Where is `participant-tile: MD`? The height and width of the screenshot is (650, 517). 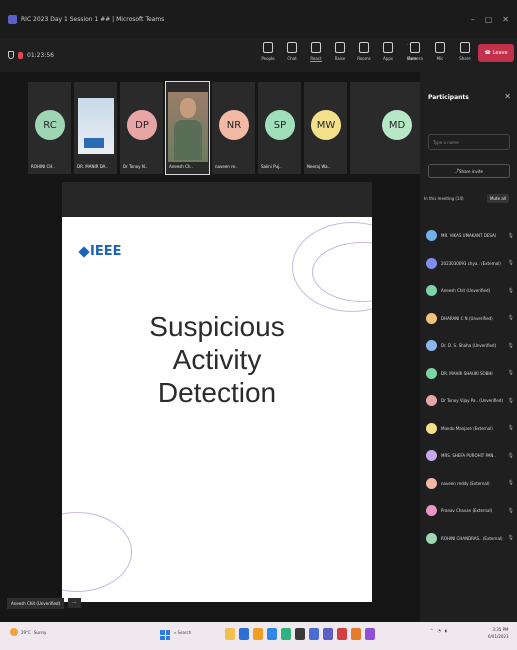 participant-tile: MD is located at coordinates (390, 128).